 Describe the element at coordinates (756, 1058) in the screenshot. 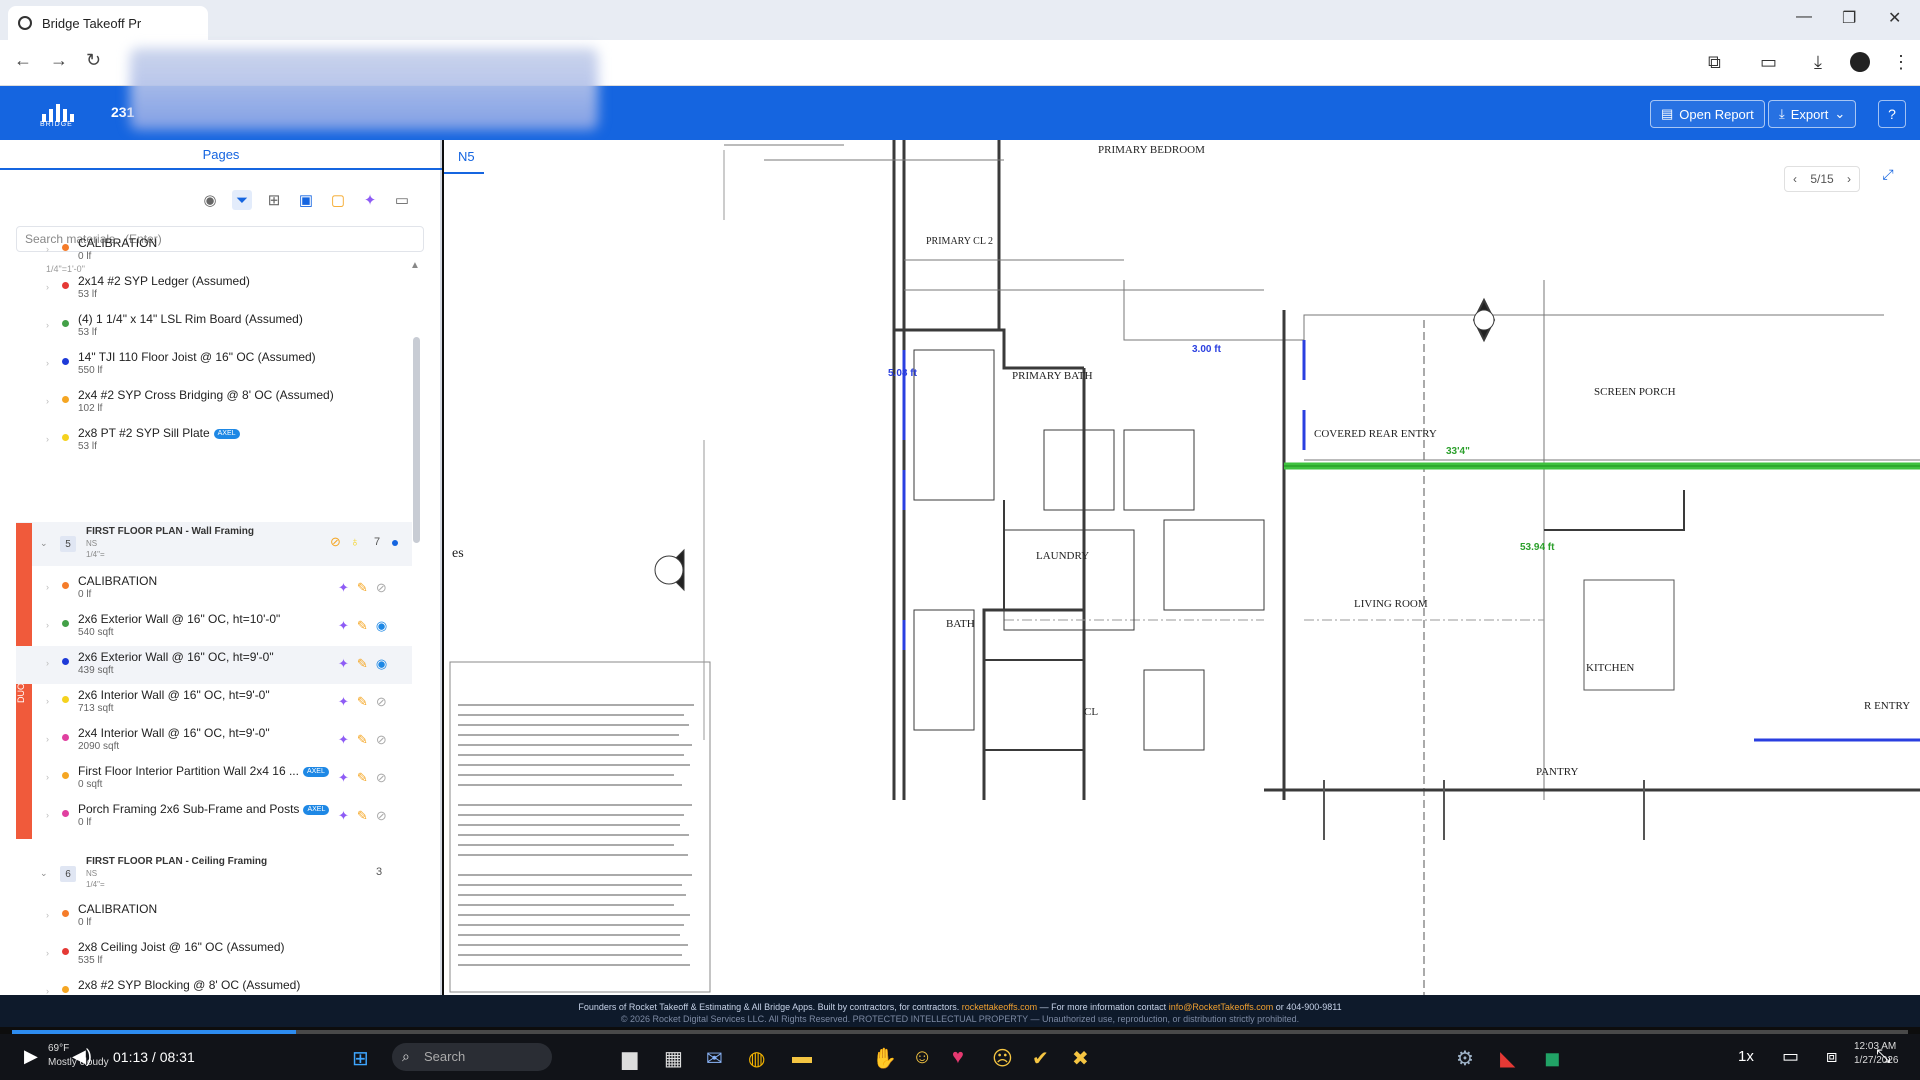

I see `browser-icon: ◍` at that location.